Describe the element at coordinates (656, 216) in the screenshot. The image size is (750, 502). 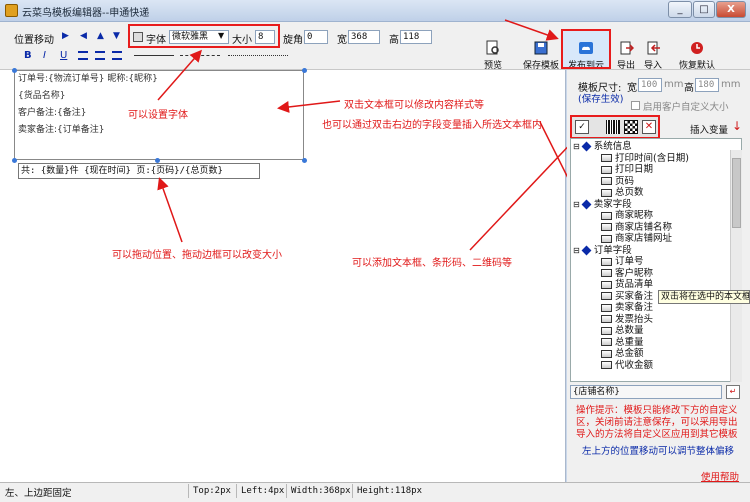
I see `tree-item: 商家昵称` at that location.